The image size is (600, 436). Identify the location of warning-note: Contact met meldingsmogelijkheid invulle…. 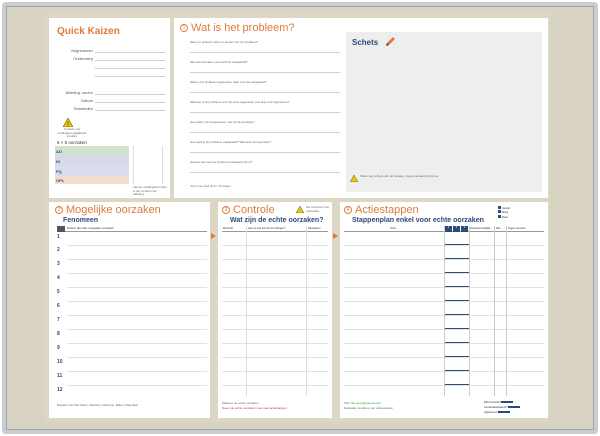
(72, 133).